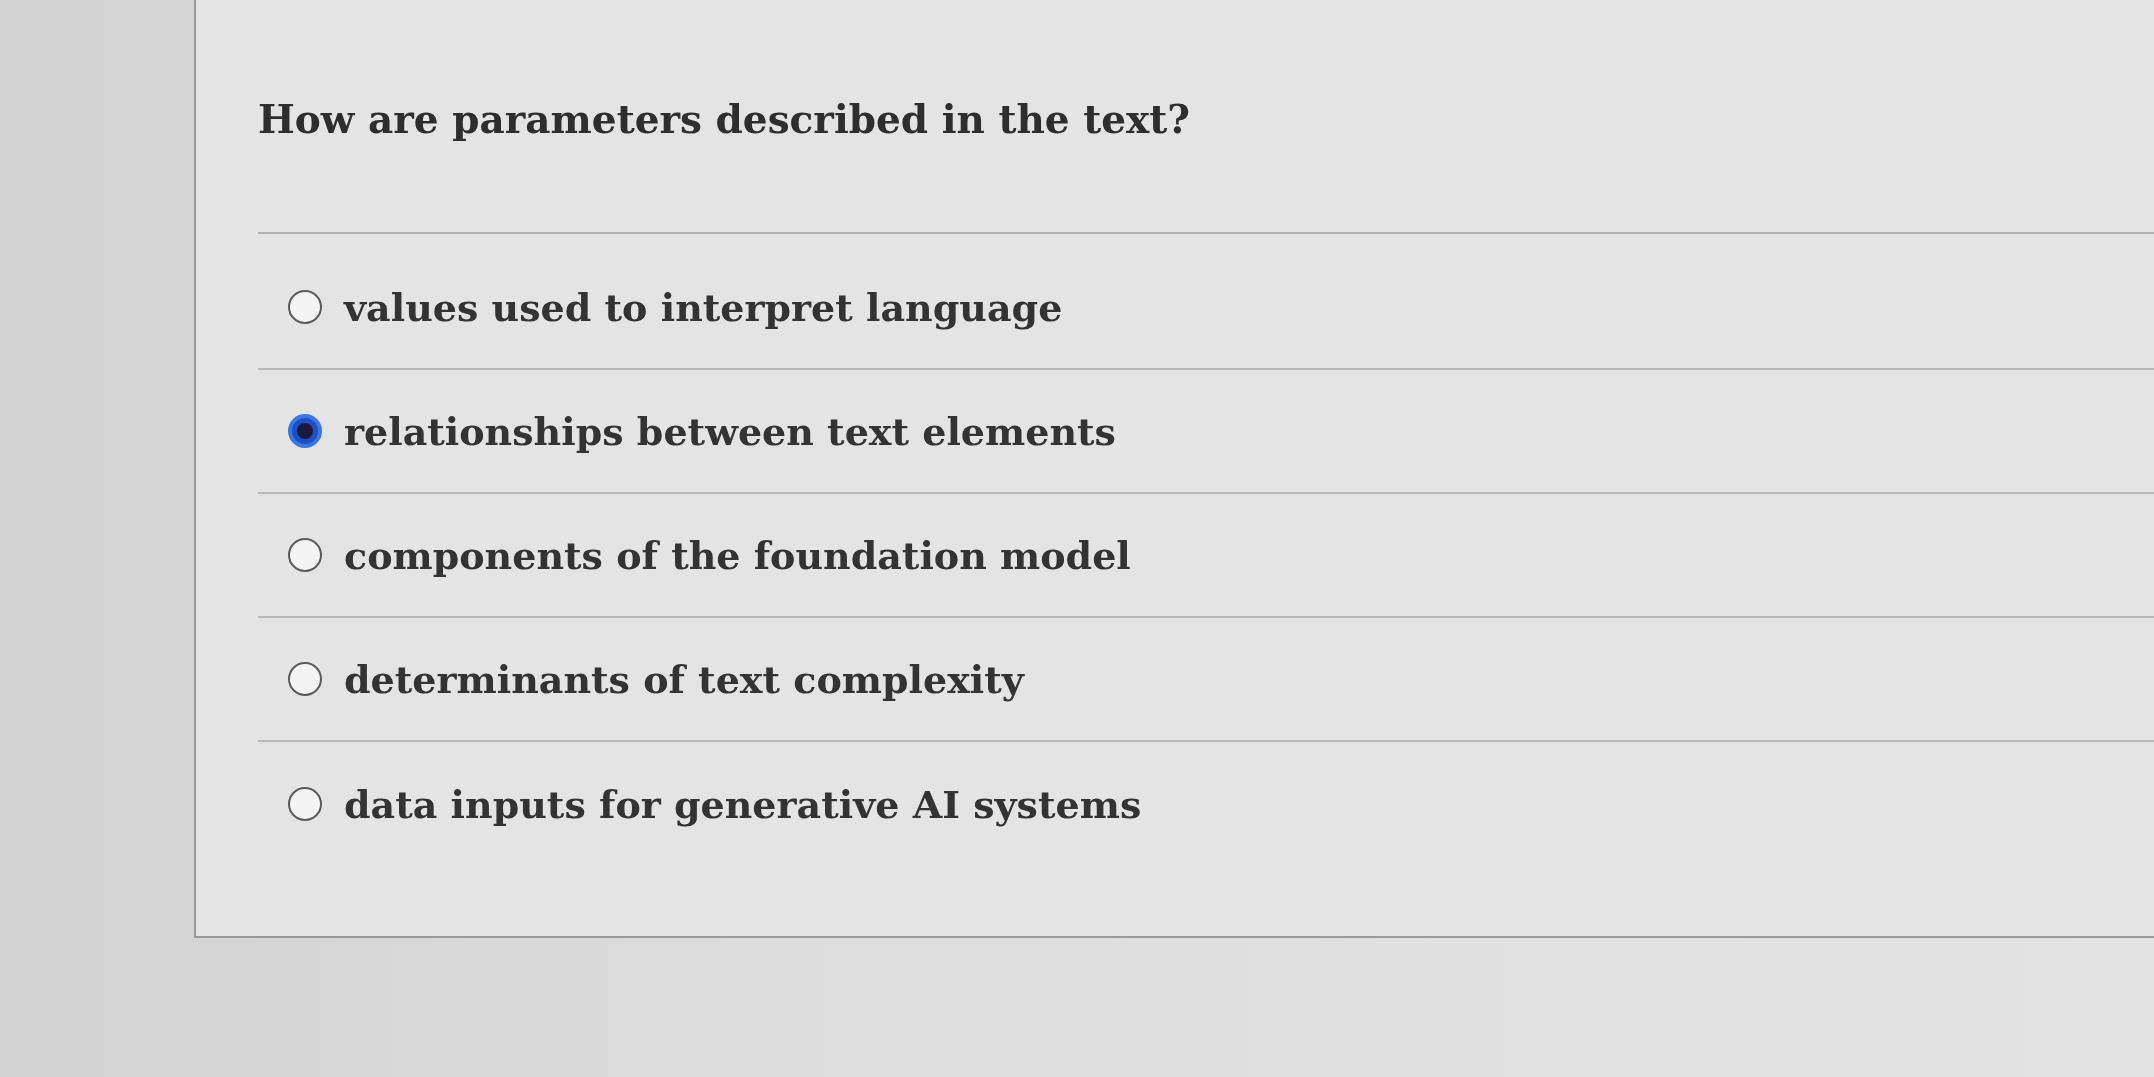  I want to click on option-label: data inputs for generative AI systems, so click(743, 804).